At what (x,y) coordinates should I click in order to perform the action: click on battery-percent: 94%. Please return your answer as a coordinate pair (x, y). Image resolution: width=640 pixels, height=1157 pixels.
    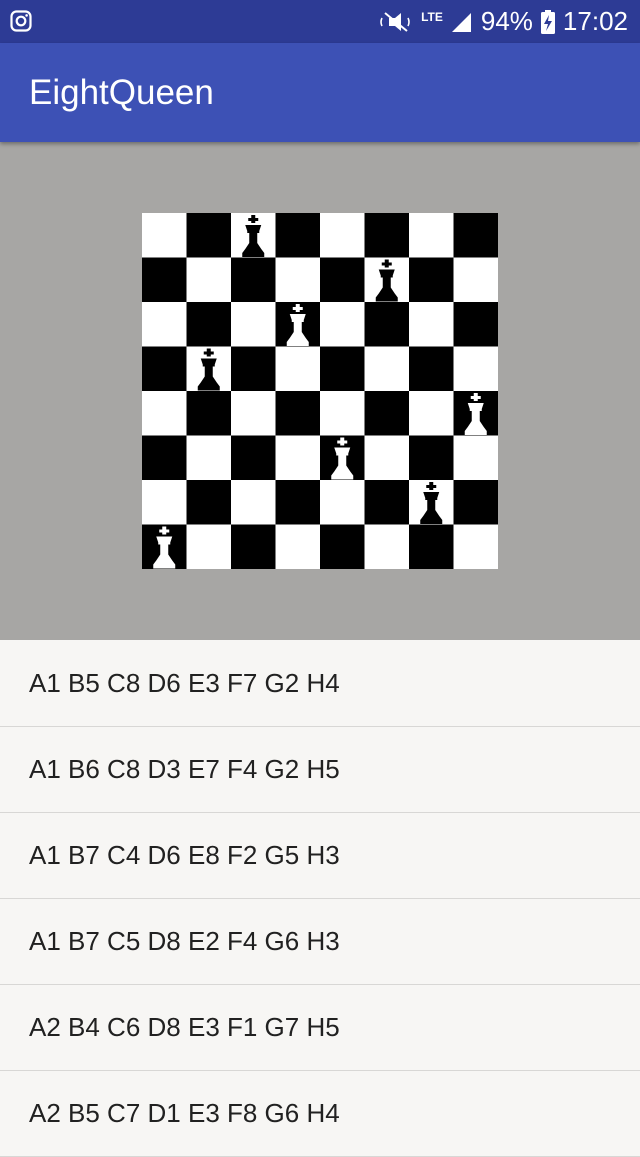
    Looking at the image, I should click on (506, 21).